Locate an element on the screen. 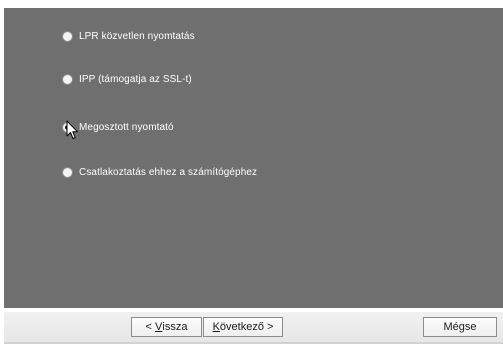  next-button-label: övetkező is located at coordinates (241, 327).